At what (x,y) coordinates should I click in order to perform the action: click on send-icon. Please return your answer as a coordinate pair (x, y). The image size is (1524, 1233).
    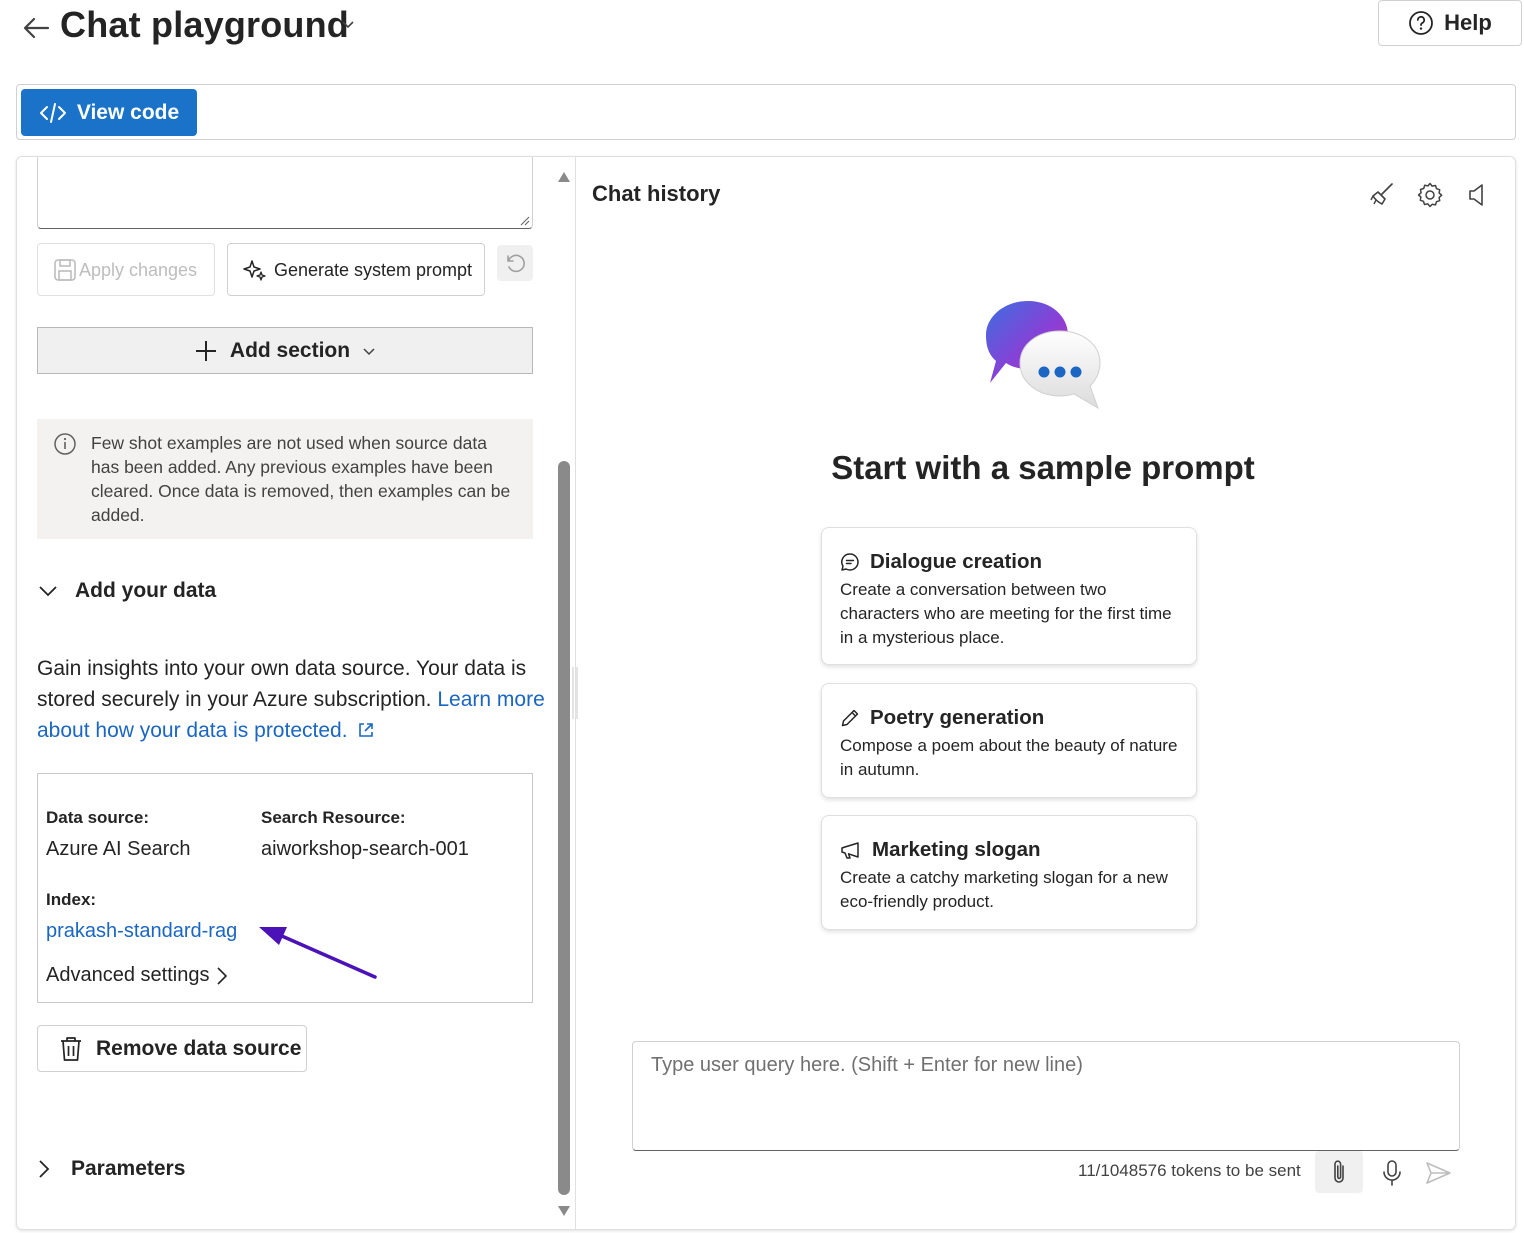
    Looking at the image, I should click on (1438, 1173).